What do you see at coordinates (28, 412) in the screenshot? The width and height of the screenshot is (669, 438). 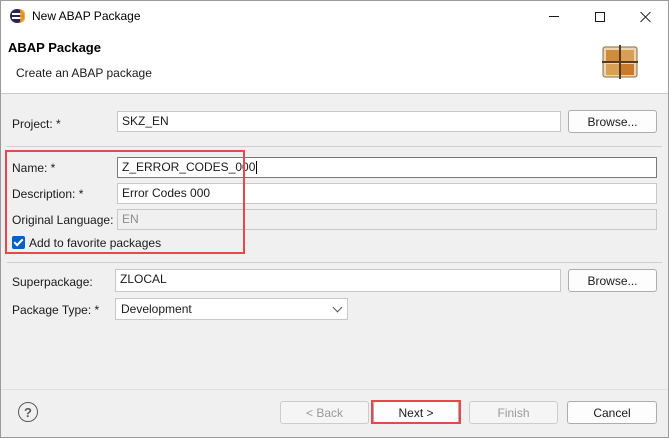 I see `help-icon: ?` at bounding box center [28, 412].